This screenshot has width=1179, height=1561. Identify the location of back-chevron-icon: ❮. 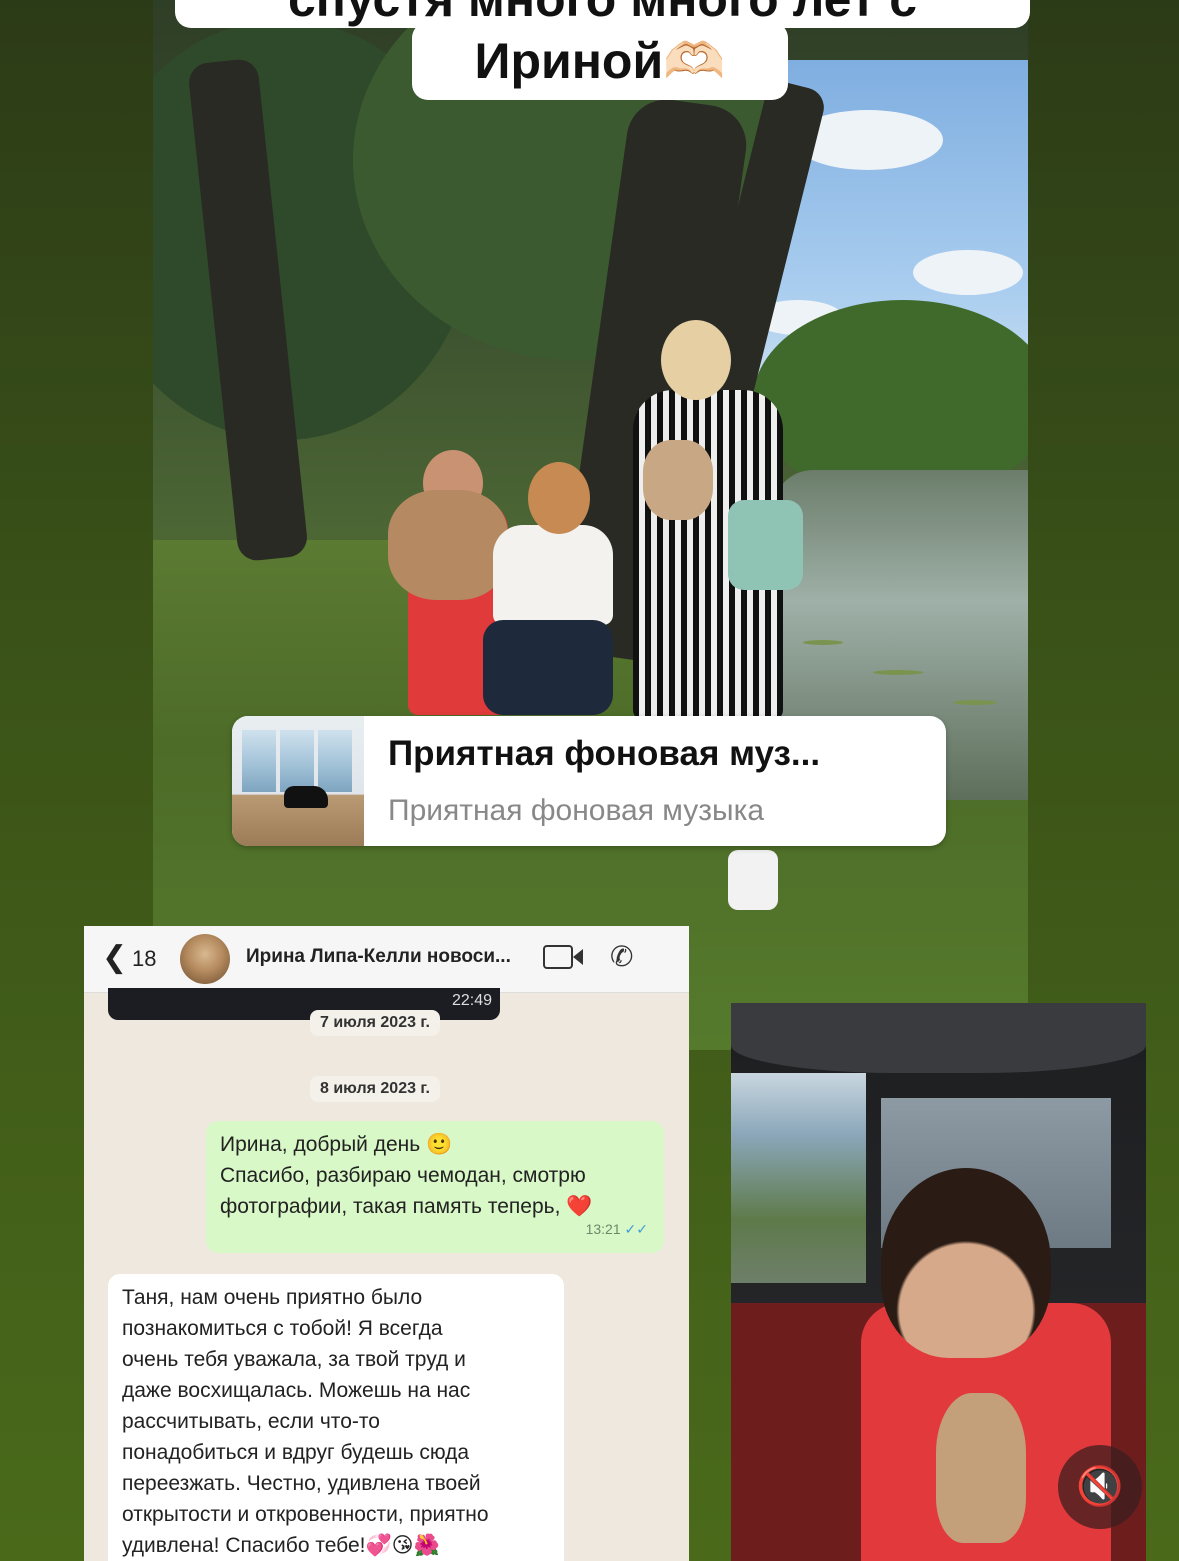
(114, 957).